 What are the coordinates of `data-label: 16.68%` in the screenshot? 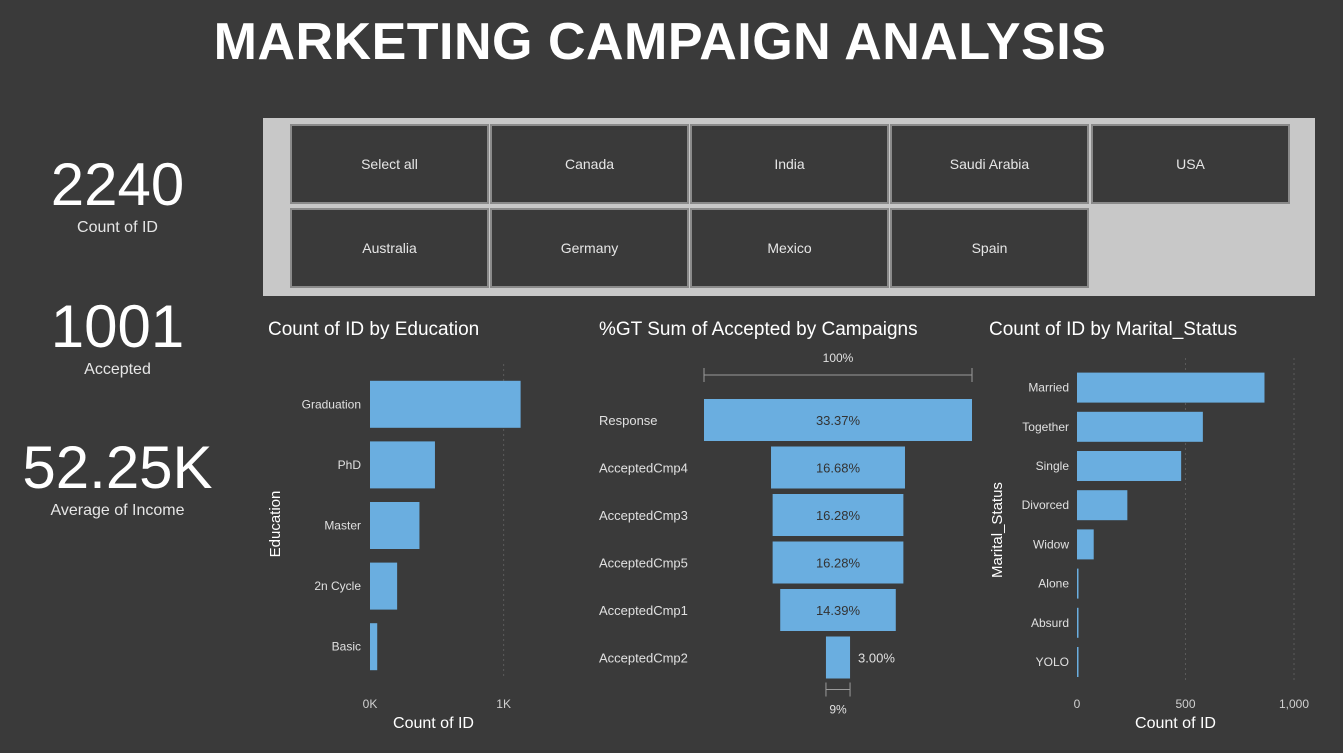 It's located at (838, 468).